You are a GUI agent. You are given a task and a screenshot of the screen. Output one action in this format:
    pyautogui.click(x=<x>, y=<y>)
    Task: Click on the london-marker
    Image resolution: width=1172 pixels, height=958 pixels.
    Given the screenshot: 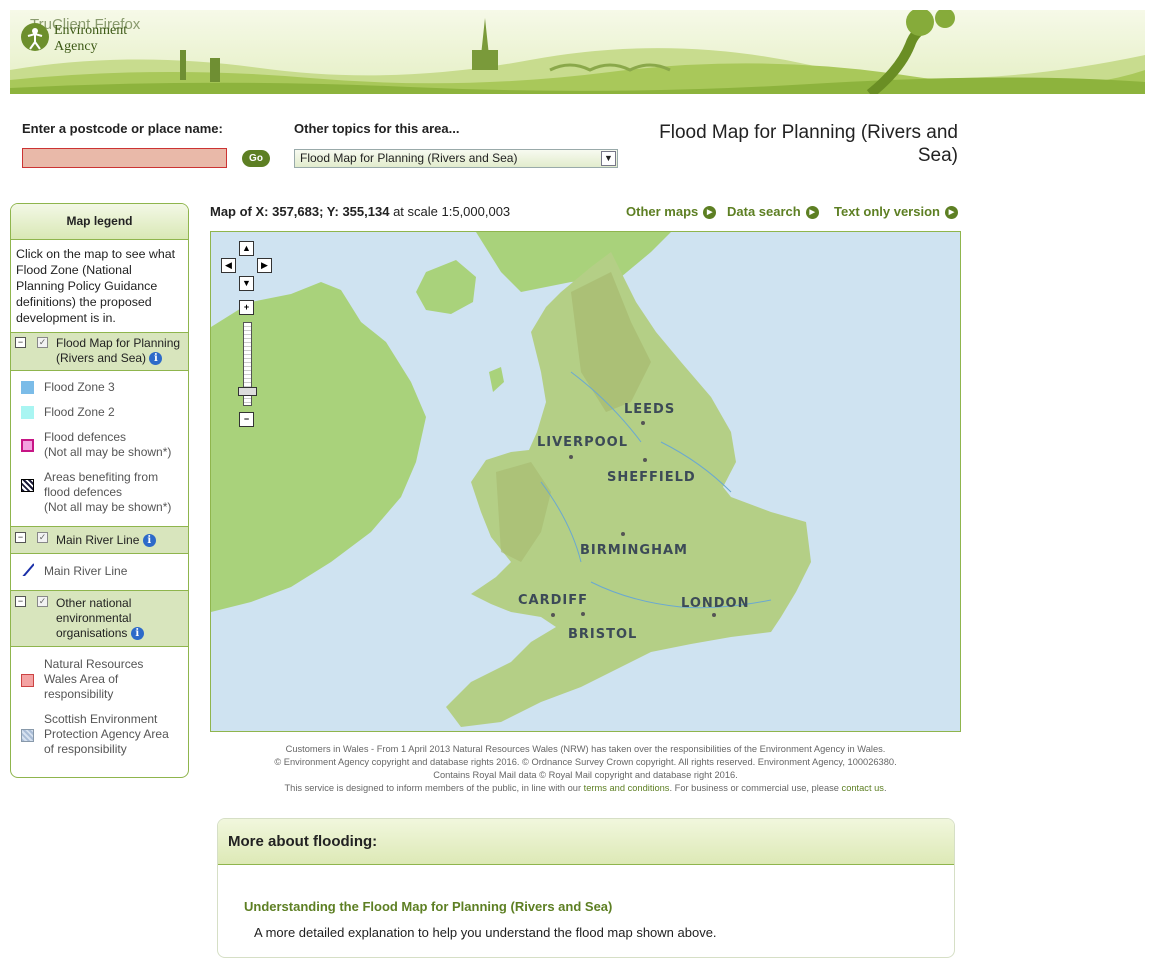 What is the action you would take?
    pyautogui.click(x=714, y=615)
    